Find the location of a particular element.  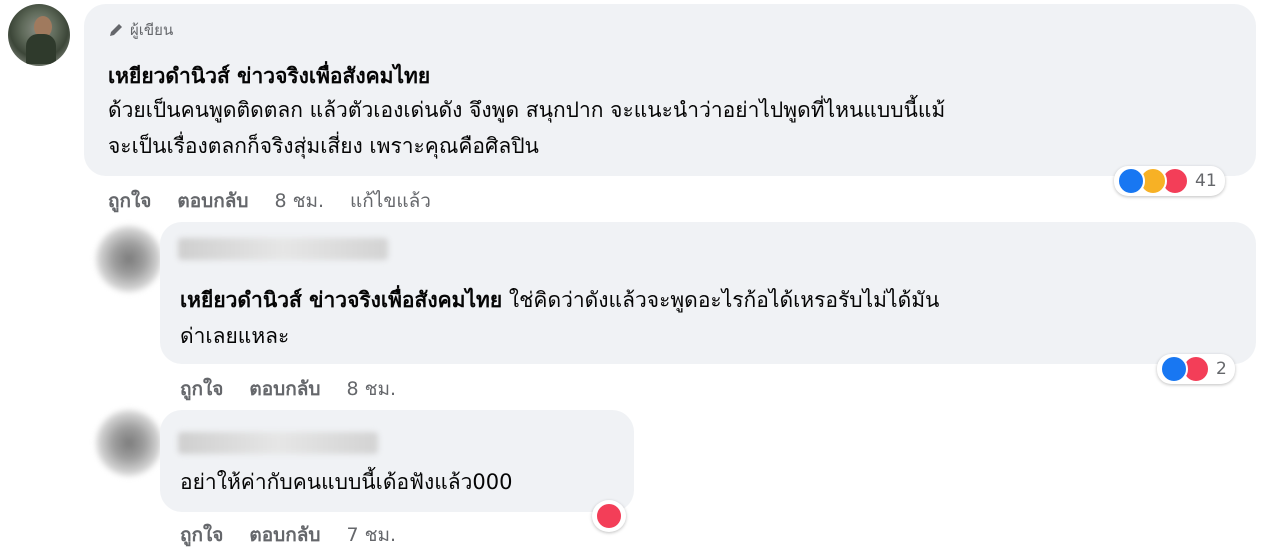

reaction-count: 2 is located at coordinates (1221, 369).